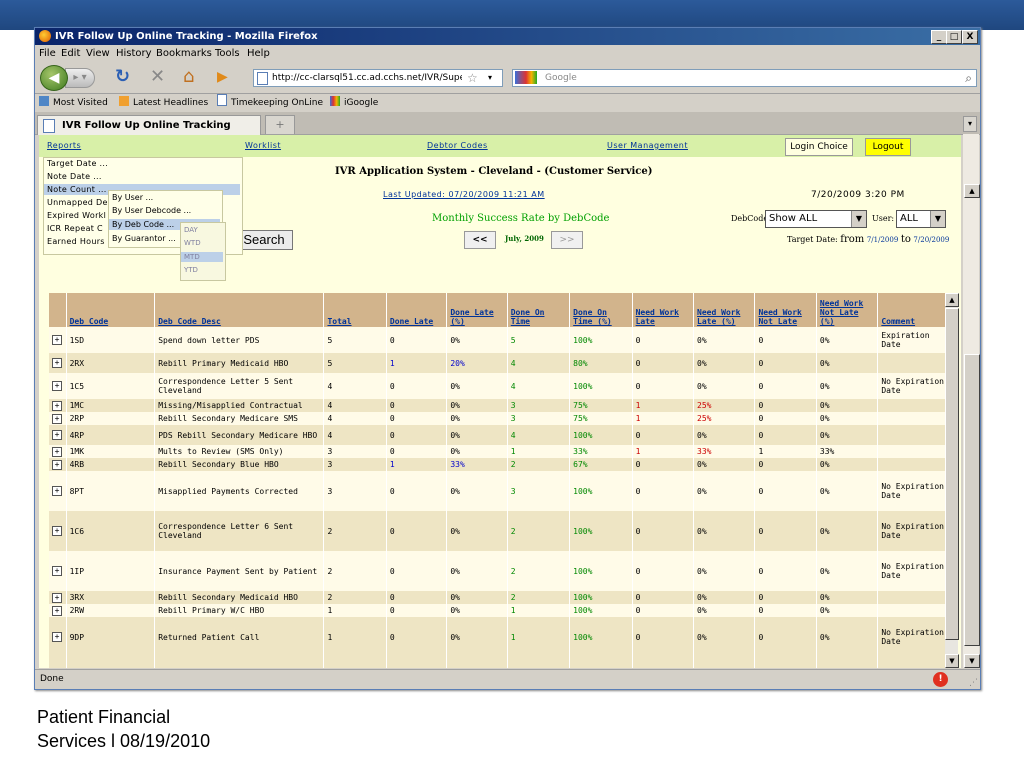  I want to click on bookmark-most-visited: Most Visited, so click(73, 103).